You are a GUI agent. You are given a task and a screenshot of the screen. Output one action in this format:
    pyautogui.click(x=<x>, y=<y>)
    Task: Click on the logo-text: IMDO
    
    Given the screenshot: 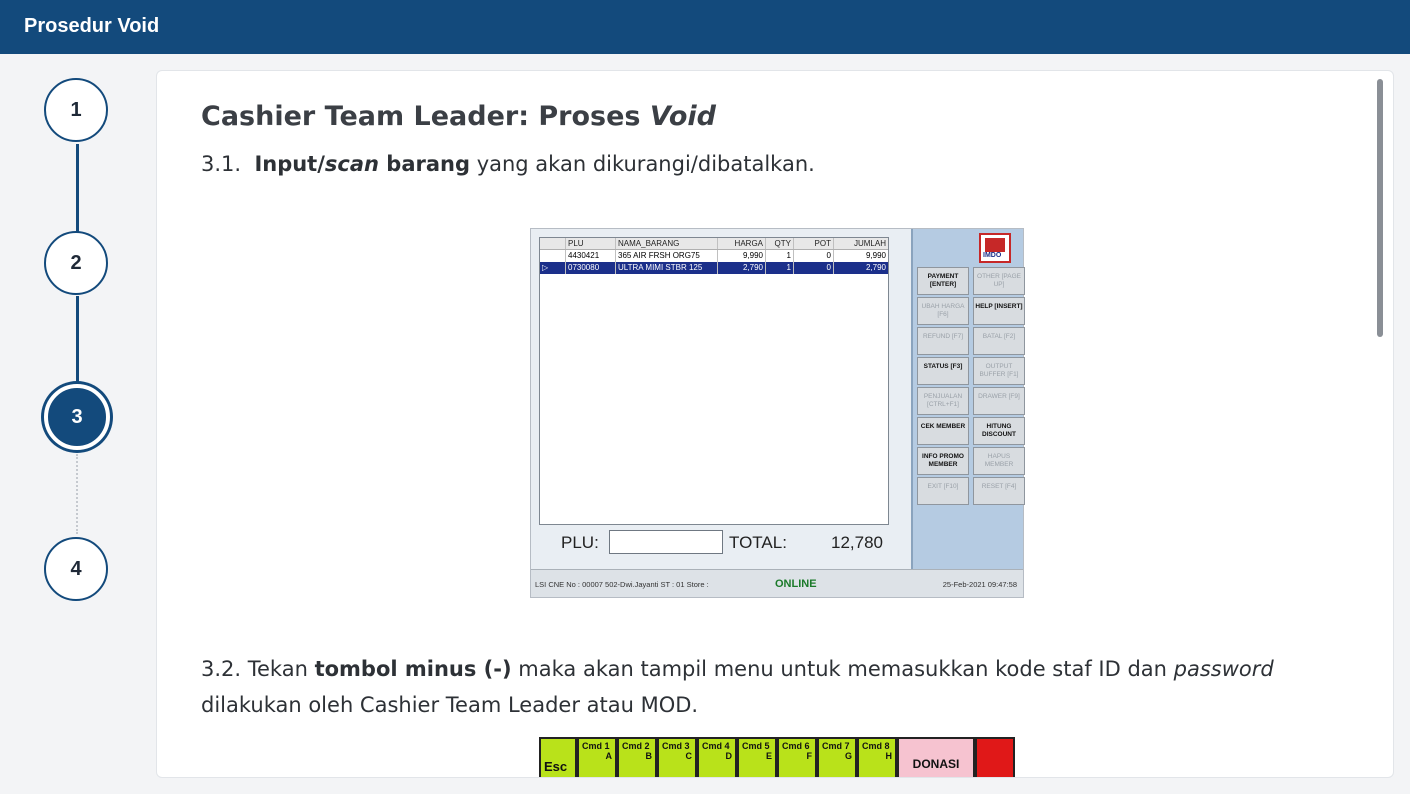 What is the action you would take?
    pyautogui.click(x=992, y=255)
    